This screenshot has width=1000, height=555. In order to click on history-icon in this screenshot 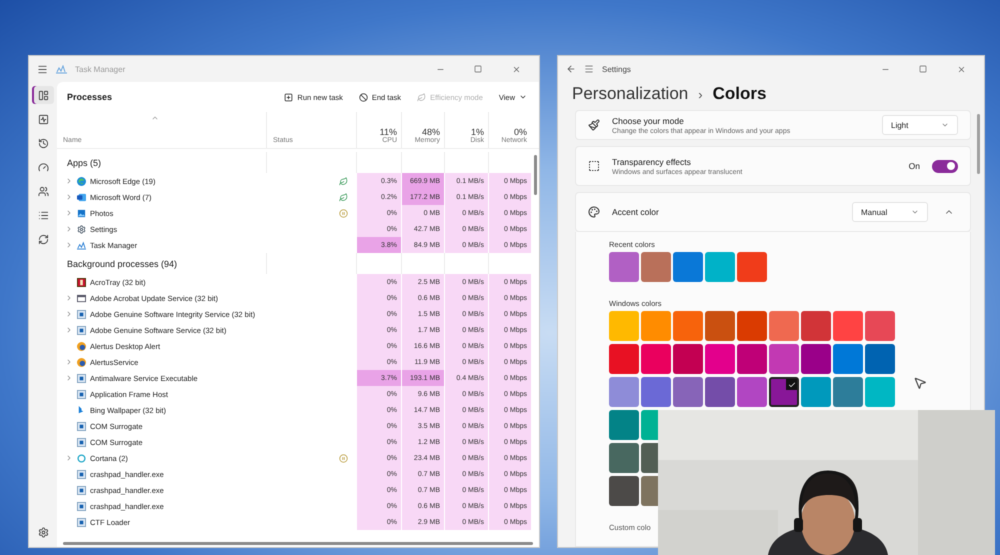, I will do `click(43, 143)`.